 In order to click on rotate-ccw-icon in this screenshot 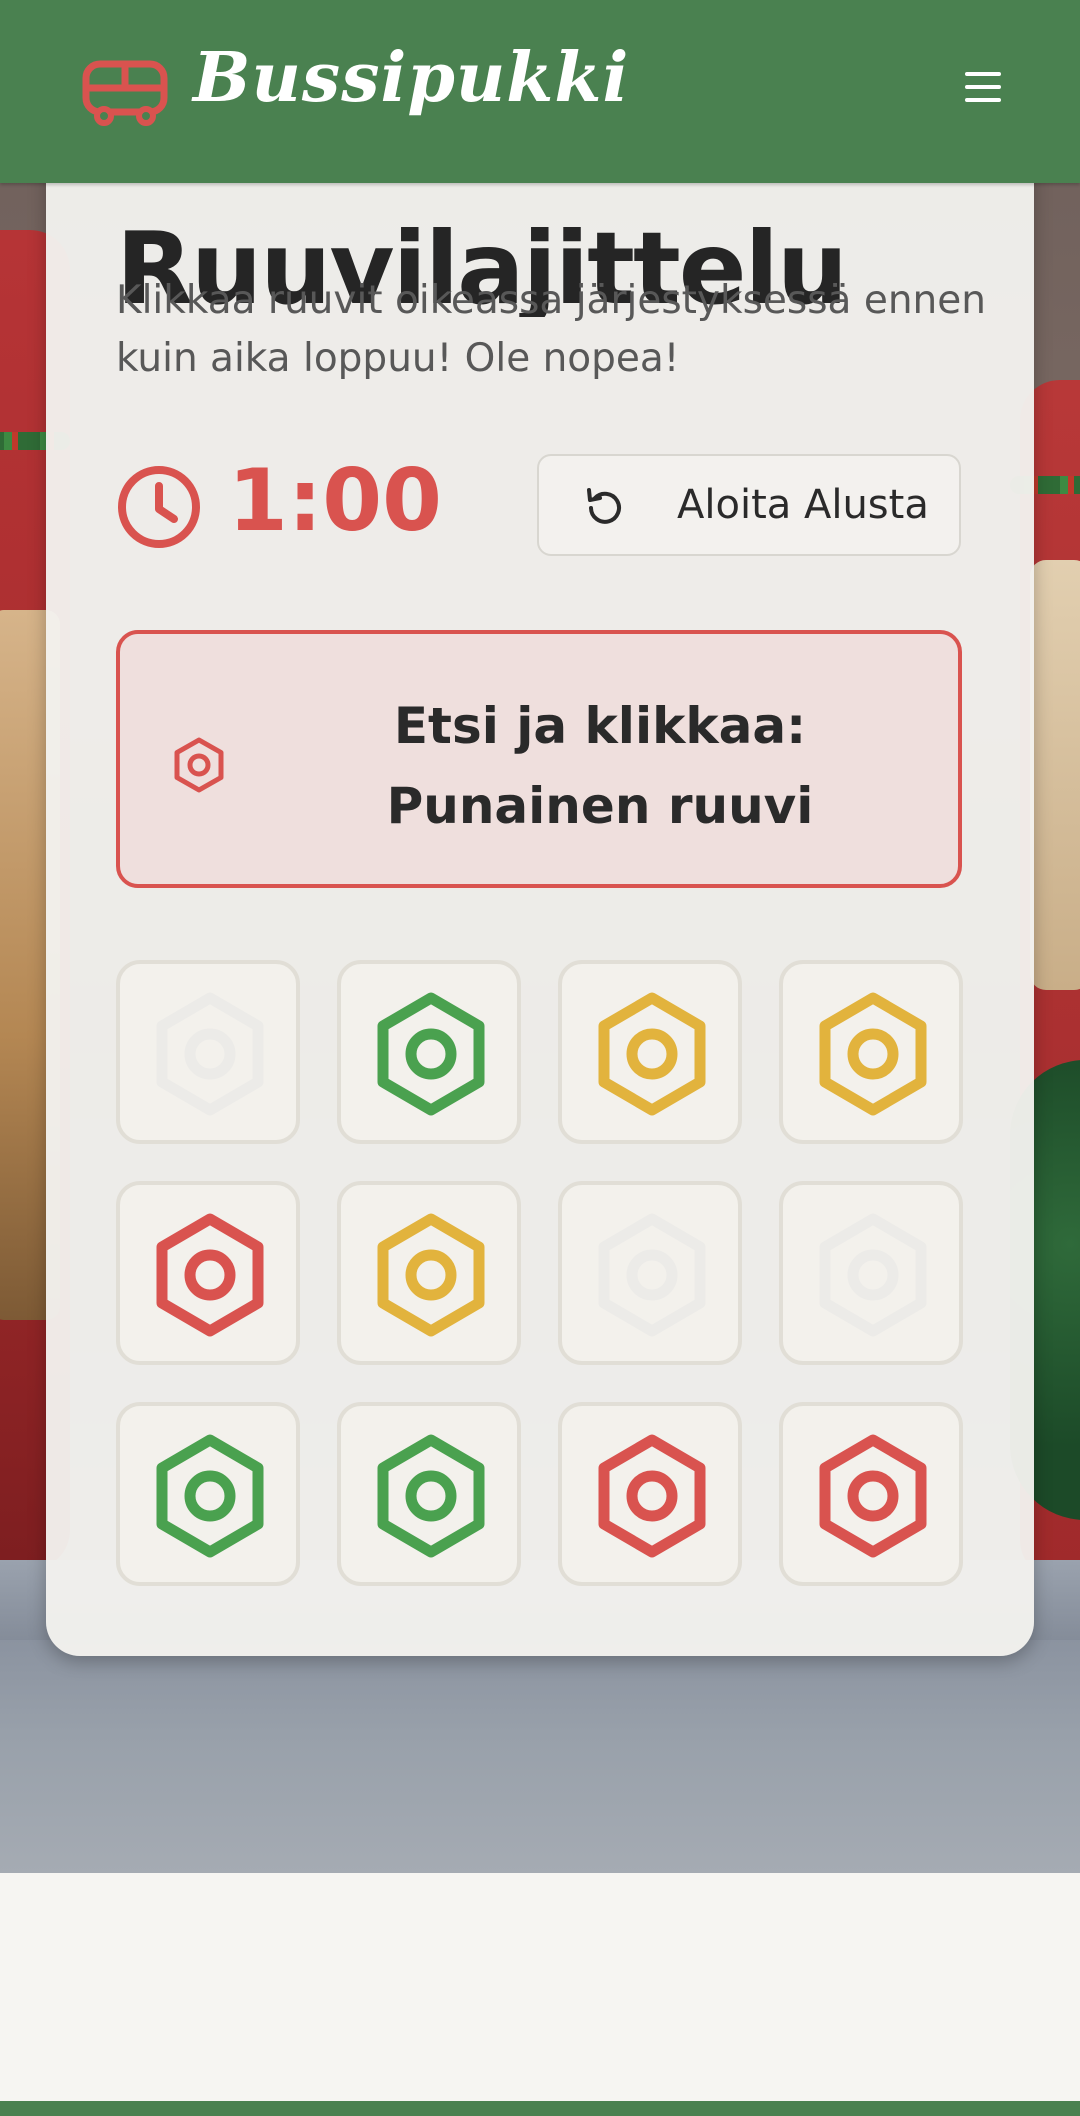, I will do `click(604, 506)`.